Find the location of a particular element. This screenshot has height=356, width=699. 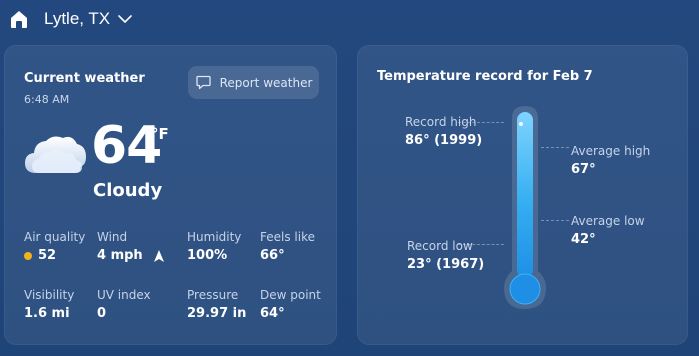

average-high-marker is located at coordinates (555, 147).